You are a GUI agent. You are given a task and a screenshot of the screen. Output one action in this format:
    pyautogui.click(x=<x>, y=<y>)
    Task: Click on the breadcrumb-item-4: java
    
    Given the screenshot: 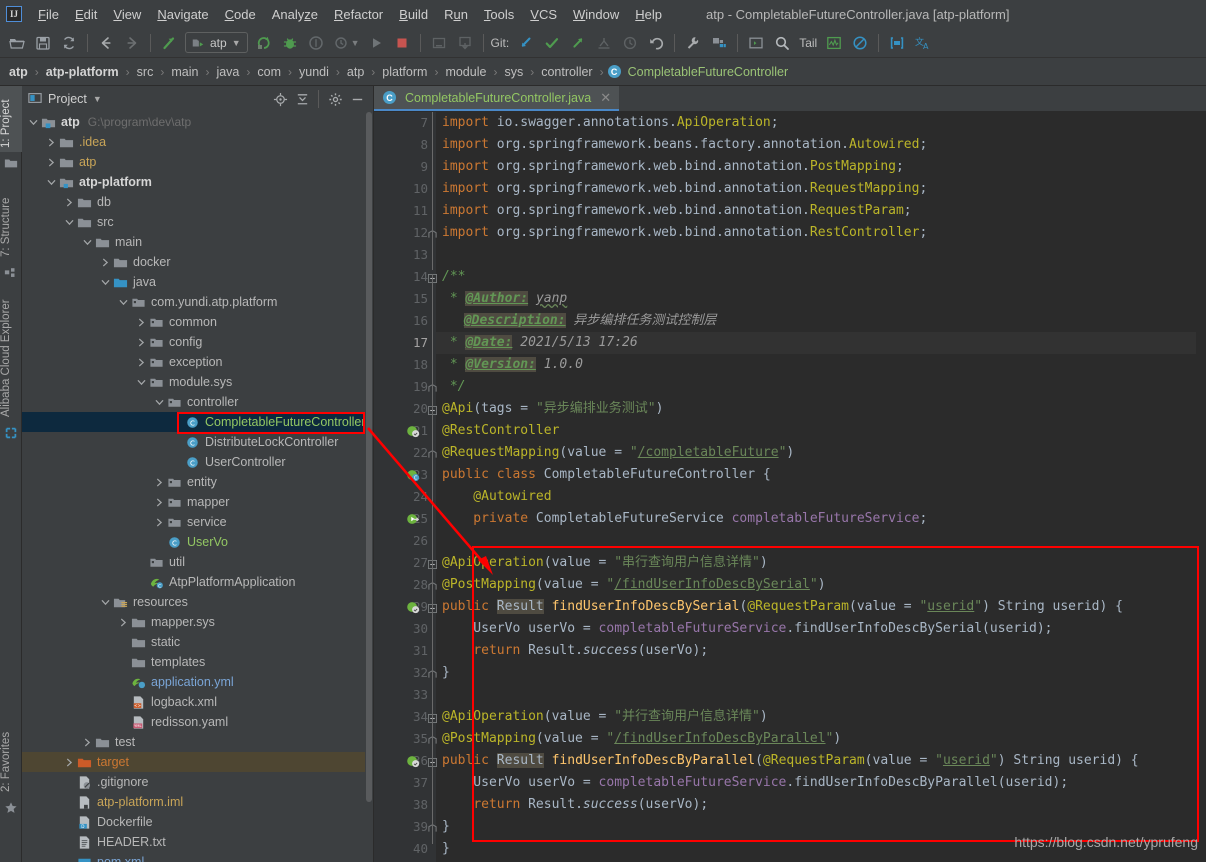 What is the action you would take?
    pyautogui.click(x=227, y=72)
    